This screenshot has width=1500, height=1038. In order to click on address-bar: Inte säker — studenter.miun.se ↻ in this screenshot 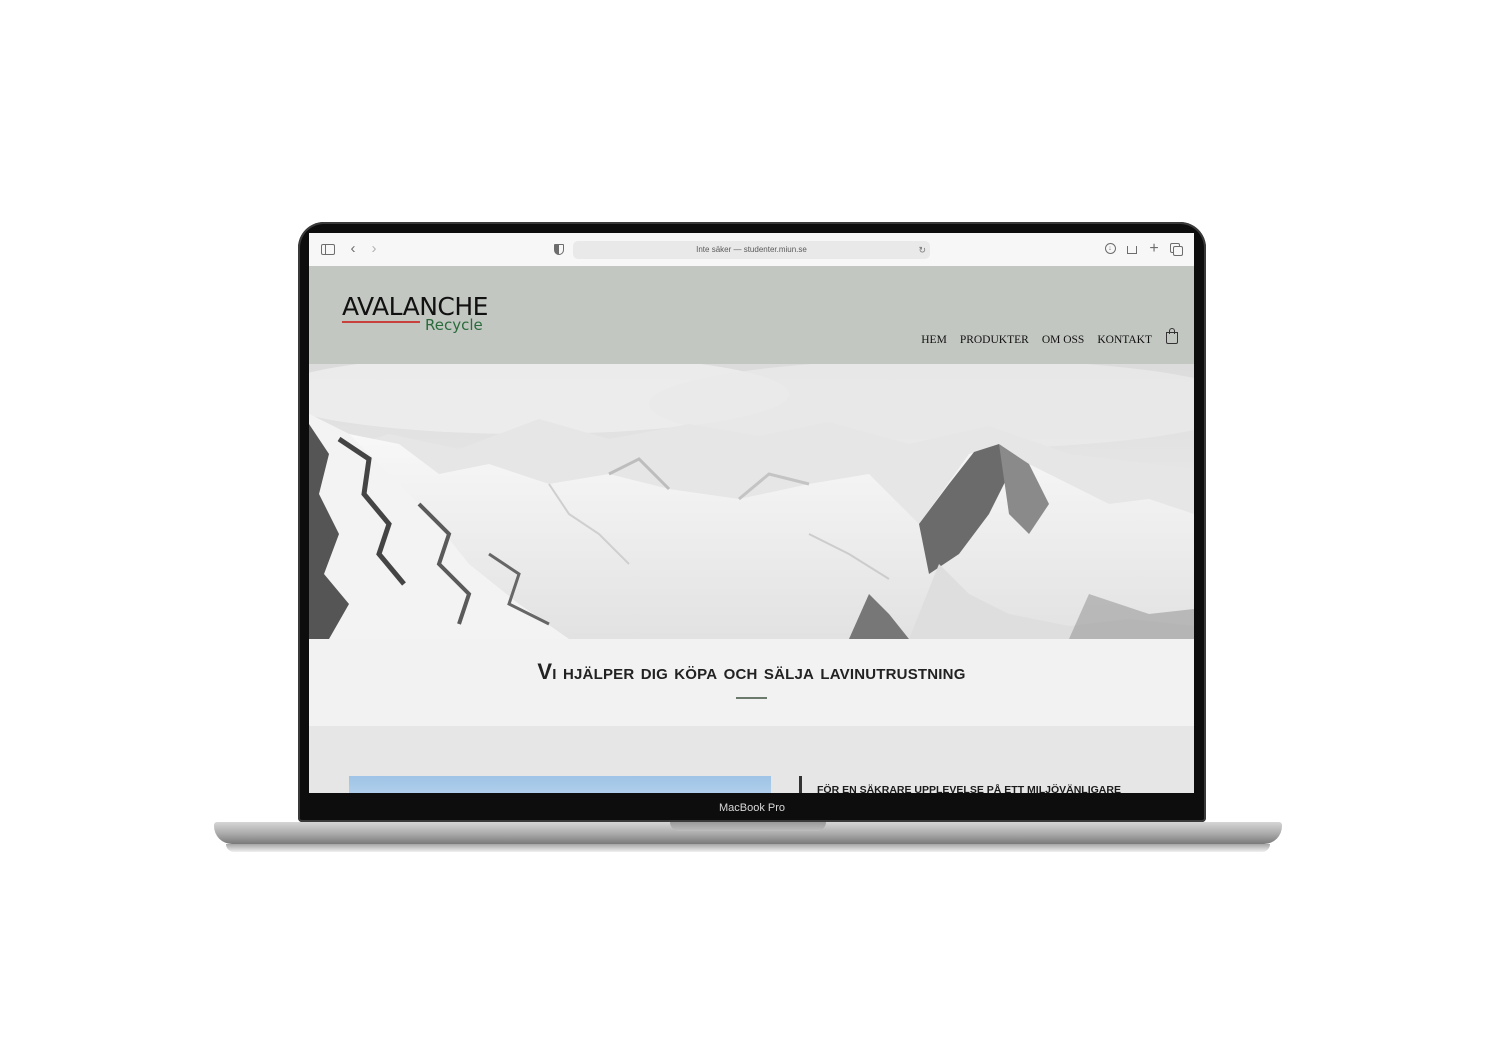, I will do `click(751, 250)`.